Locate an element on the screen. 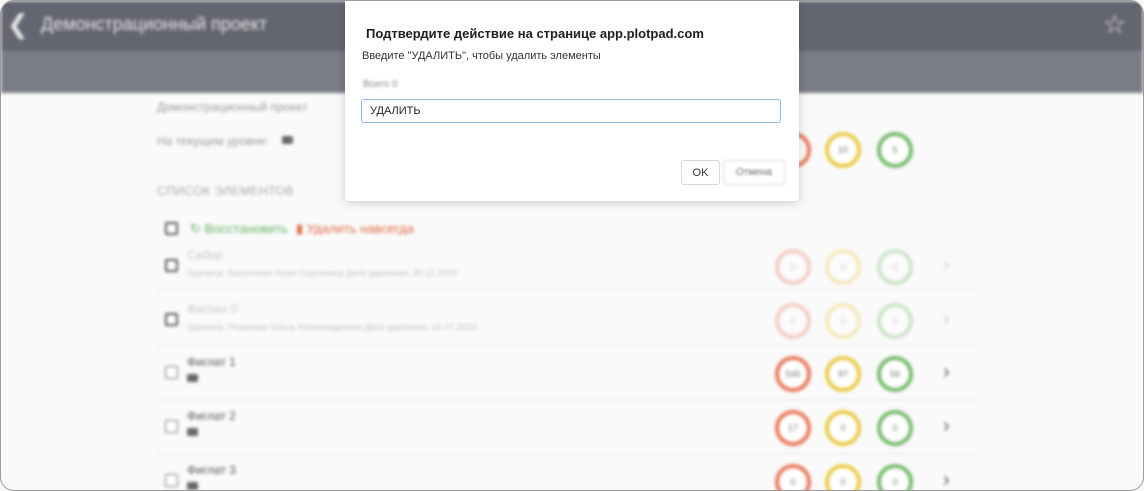 Image resolution: width=1144 pixels, height=491 pixels. restore-button: ↻ Восстановить is located at coordinates (239, 229).